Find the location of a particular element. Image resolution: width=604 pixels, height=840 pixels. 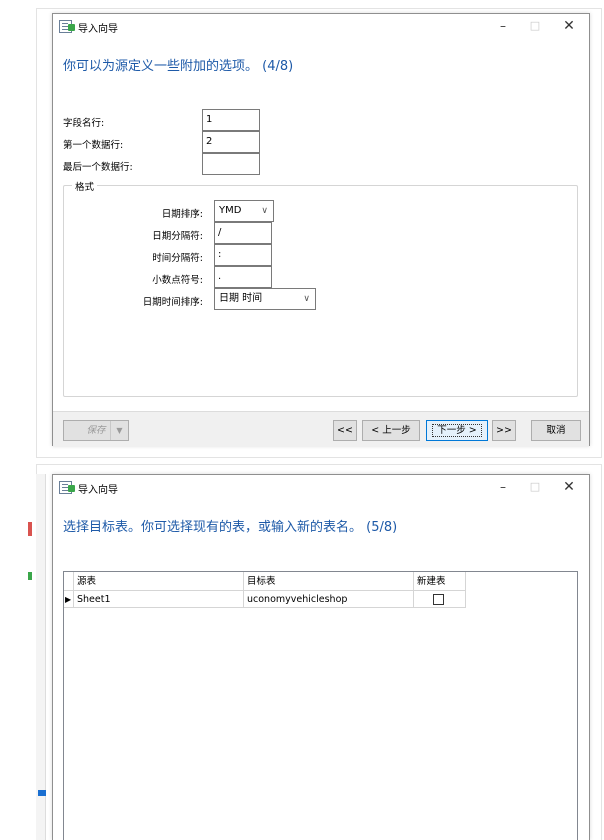

next-button: 下一步 > is located at coordinates (457, 430).